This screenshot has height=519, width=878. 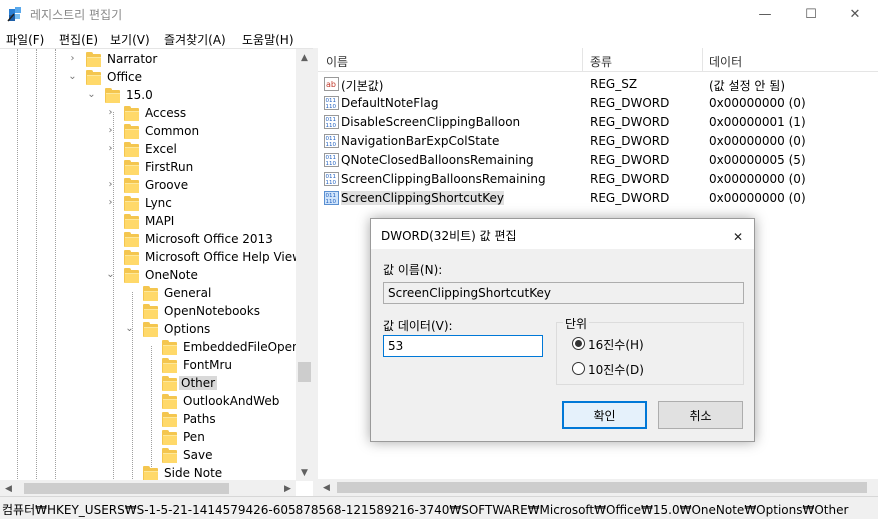 I want to click on hex-radio-label: 16진수(H), so click(x=616, y=344).